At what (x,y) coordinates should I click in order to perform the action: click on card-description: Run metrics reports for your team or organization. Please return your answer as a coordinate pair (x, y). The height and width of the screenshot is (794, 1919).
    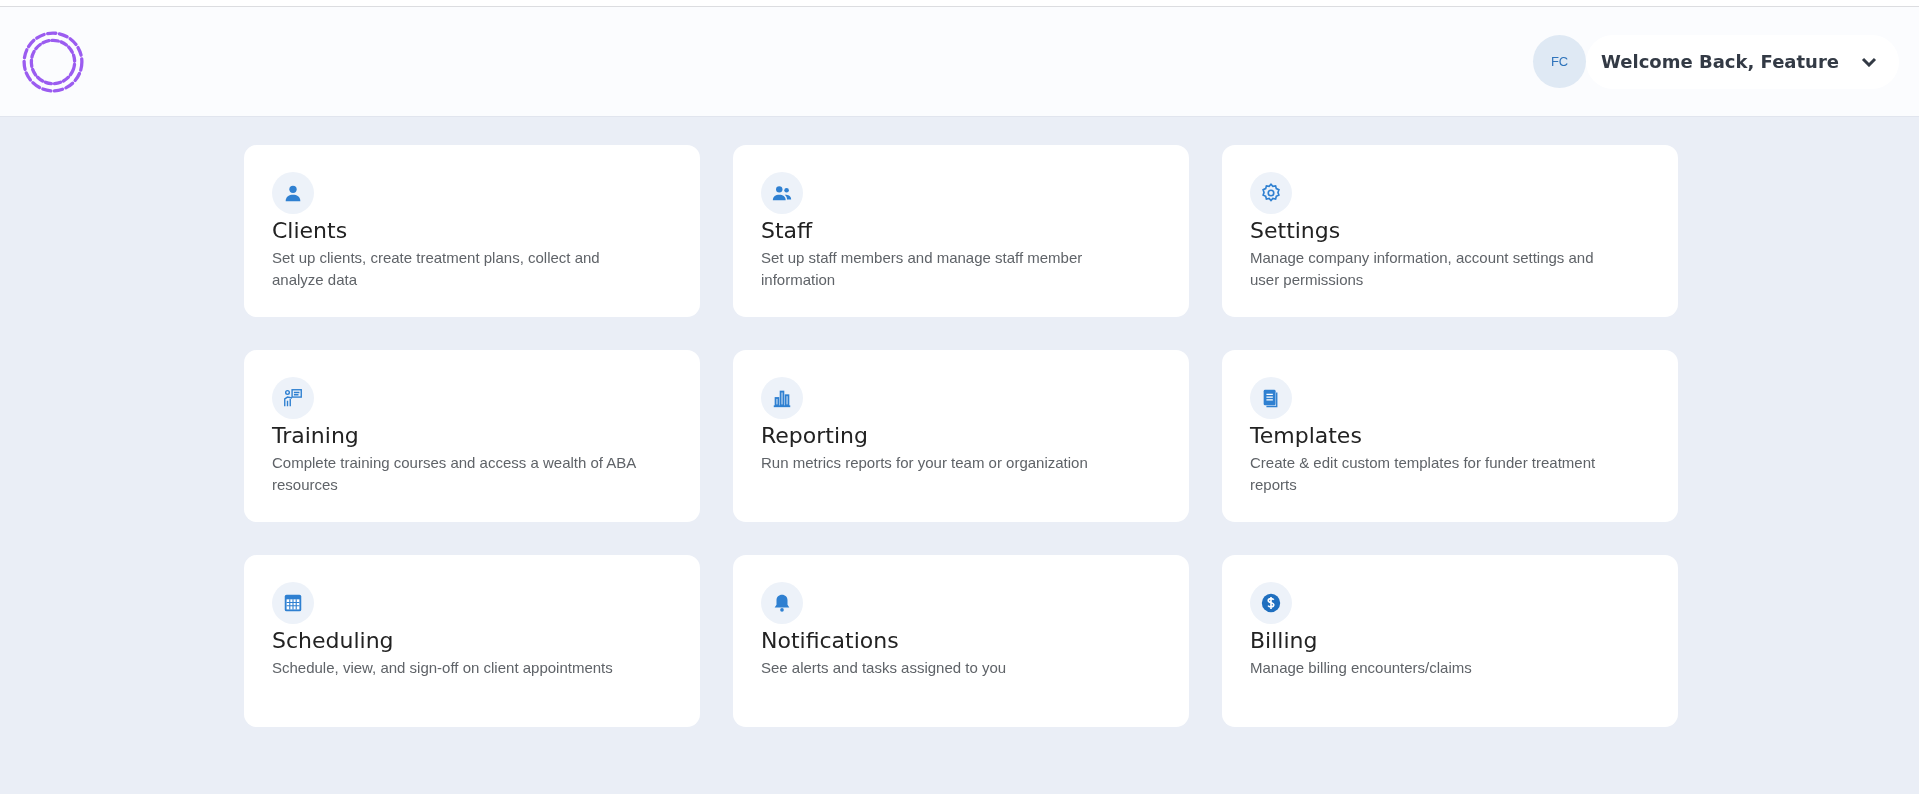
    Looking at the image, I should click on (925, 463).